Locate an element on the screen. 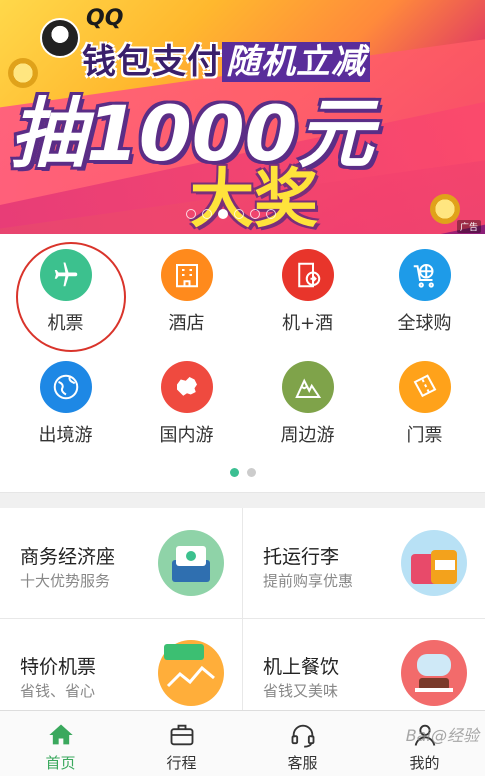 This screenshot has width=485, height=776. promo-subtitle: 提前购享优惠 is located at coordinates (308, 581).